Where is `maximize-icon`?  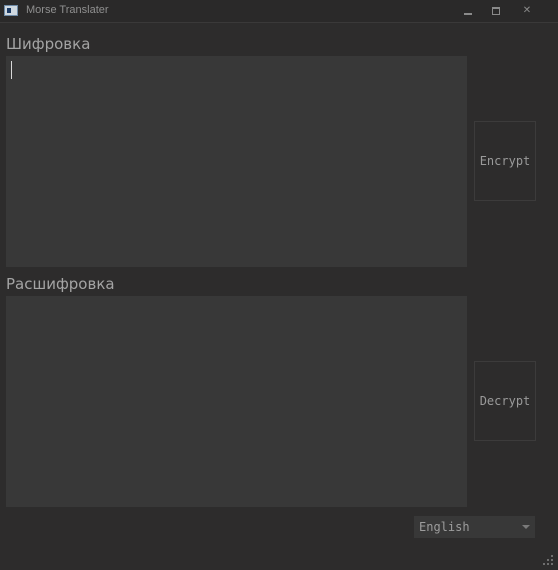
maximize-icon is located at coordinates (496, 11).